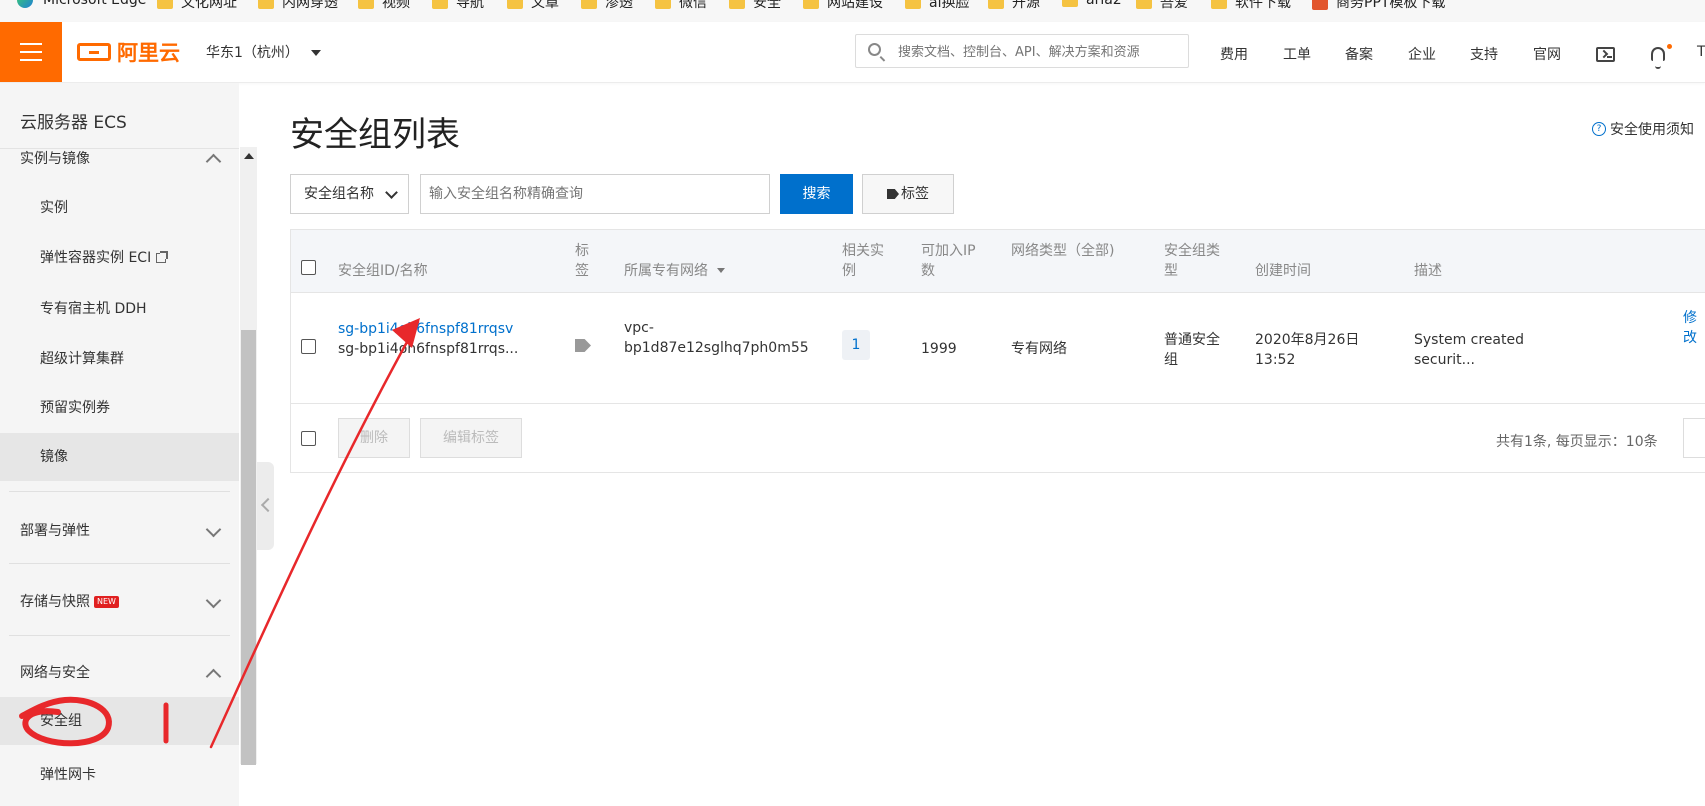  I want to click on scroll-up-arrow-icon, so click(249, 156).